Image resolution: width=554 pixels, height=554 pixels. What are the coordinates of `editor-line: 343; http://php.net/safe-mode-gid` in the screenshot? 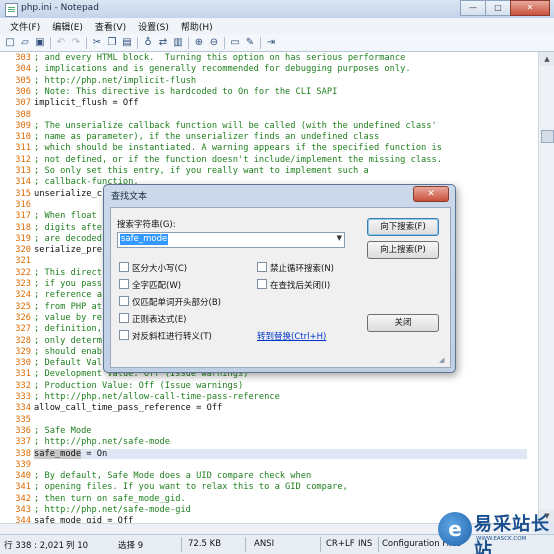 It's located at (95, 510).